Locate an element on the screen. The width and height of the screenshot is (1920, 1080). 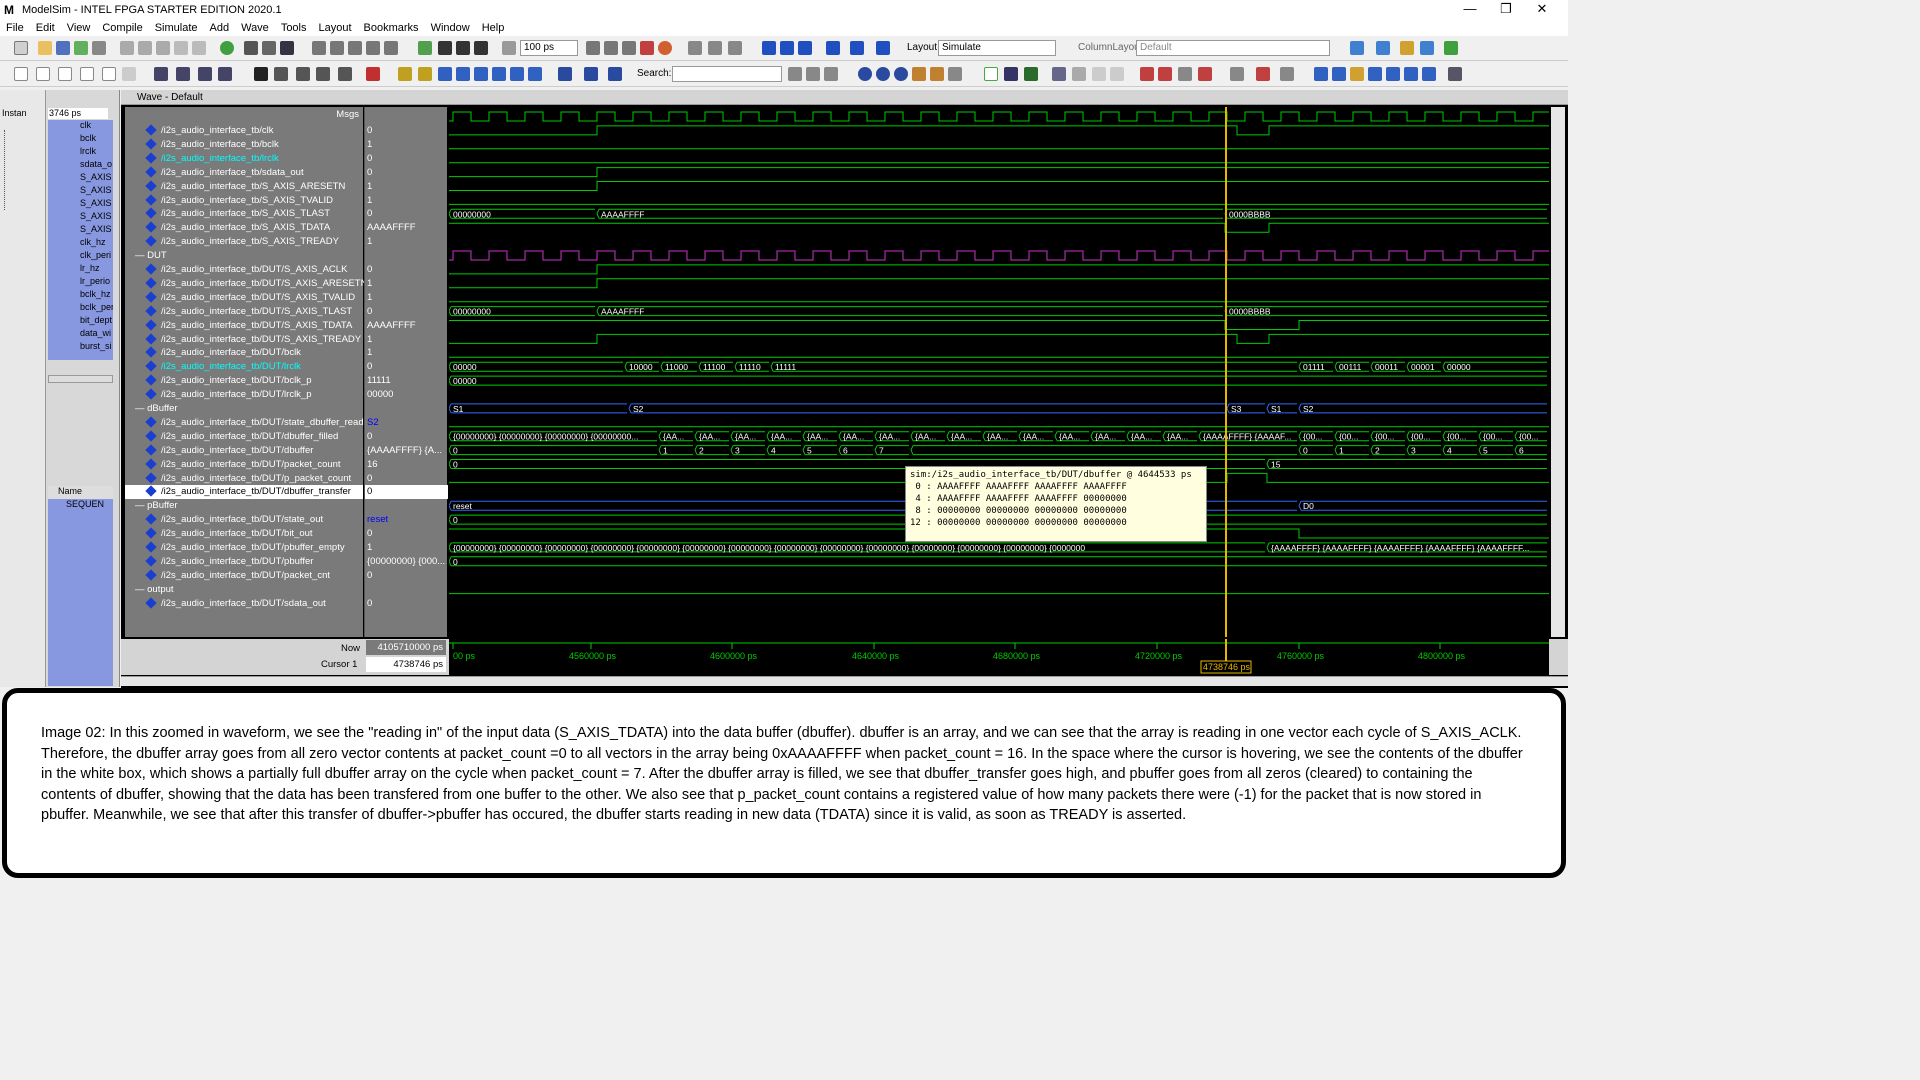
signal-row: /i2s_audio_interface_tb/DUT/bclk_p is located at coordinates (244, 381).